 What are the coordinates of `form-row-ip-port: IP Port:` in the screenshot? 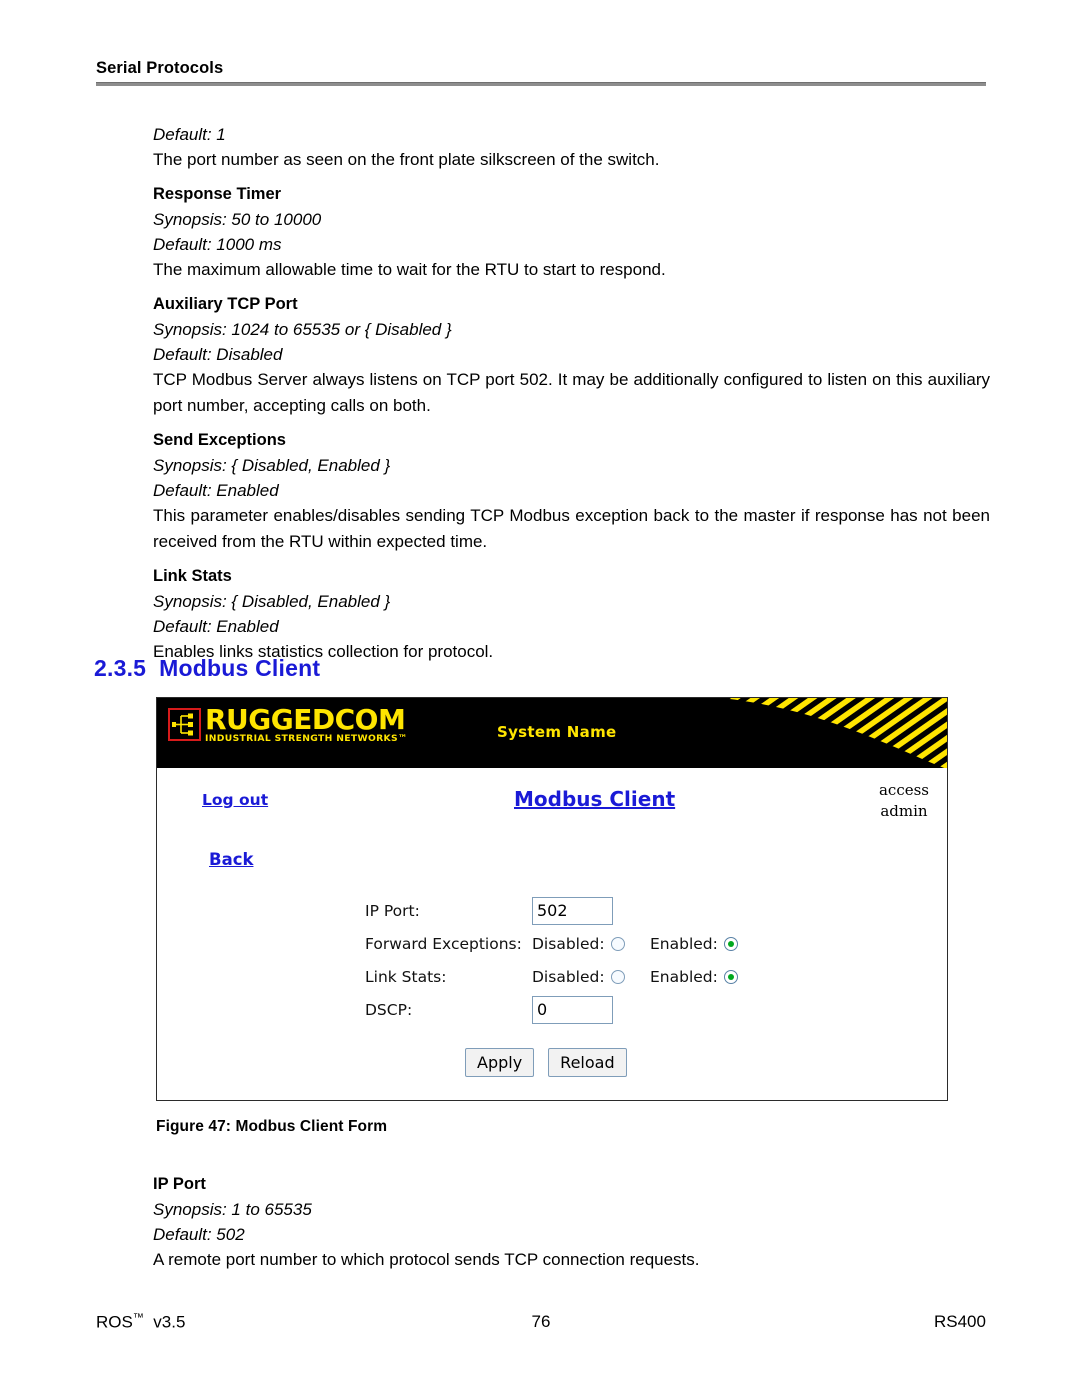 It's located at (551, 910).